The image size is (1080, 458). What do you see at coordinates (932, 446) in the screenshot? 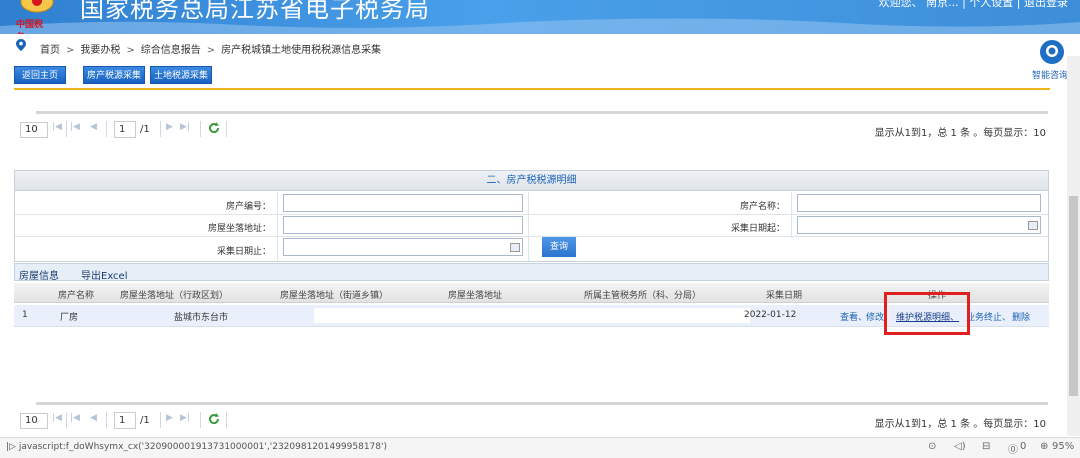
I see `shield-icon: ⊙` at bounding box center [932, 446].